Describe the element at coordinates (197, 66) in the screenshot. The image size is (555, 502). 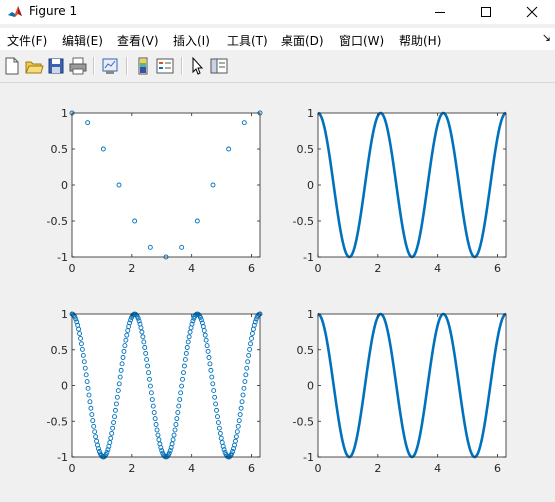
I see `edit-plot-arrow-icon` at that location.